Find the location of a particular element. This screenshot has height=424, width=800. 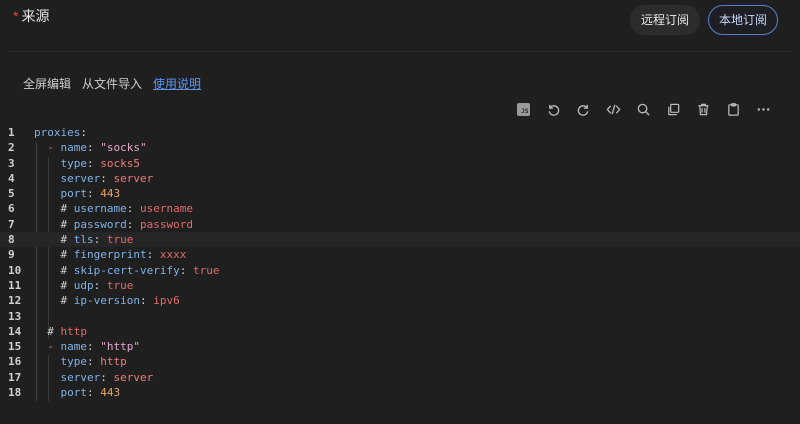

remote-subscription-button: 远程订阅 is located at coordinates (664, 20).